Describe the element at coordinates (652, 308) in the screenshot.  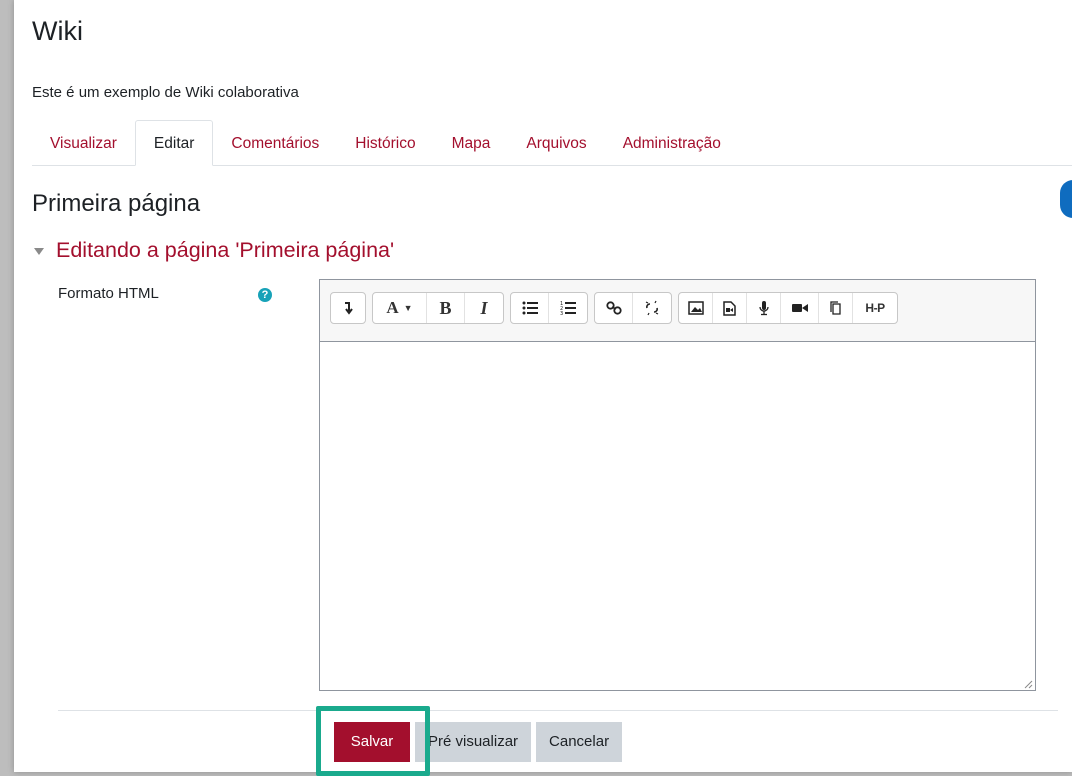
I see `unlink-icon` at that location.